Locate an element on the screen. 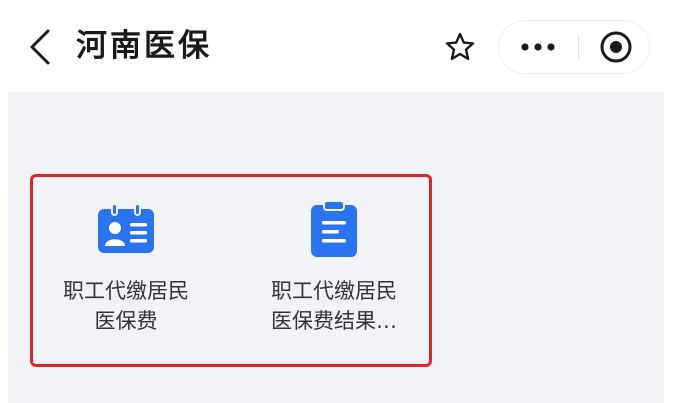 This screenshot has height=403, width=685. chevron-left-icon is located at coordinates (40, 47).